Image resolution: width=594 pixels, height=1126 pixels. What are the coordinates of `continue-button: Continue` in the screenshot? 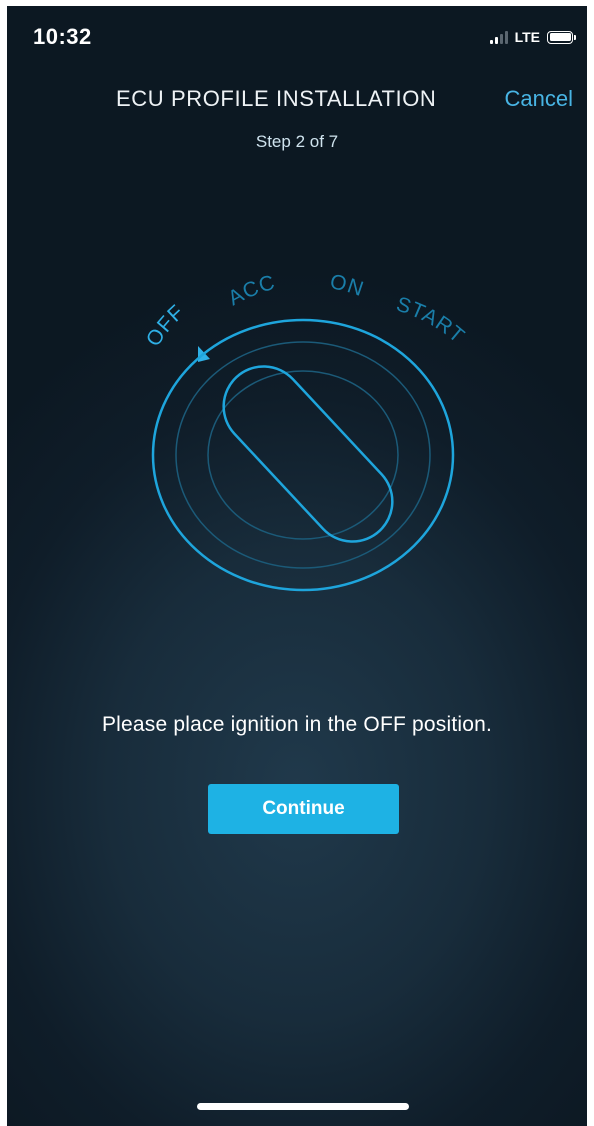 It's located at (303, 809).